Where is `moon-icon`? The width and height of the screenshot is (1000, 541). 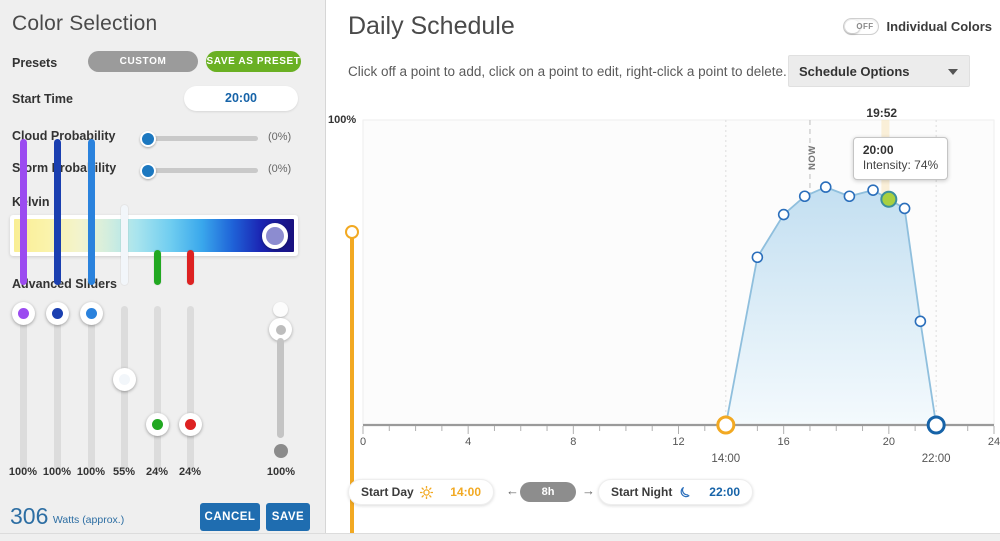 moon-icon is located at coordinates (685, 491).